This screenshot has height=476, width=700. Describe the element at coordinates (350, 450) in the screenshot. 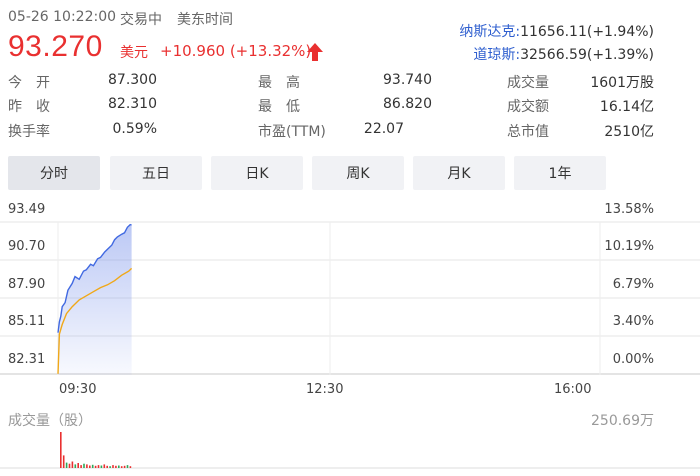

I see `volume-chart` at that location.